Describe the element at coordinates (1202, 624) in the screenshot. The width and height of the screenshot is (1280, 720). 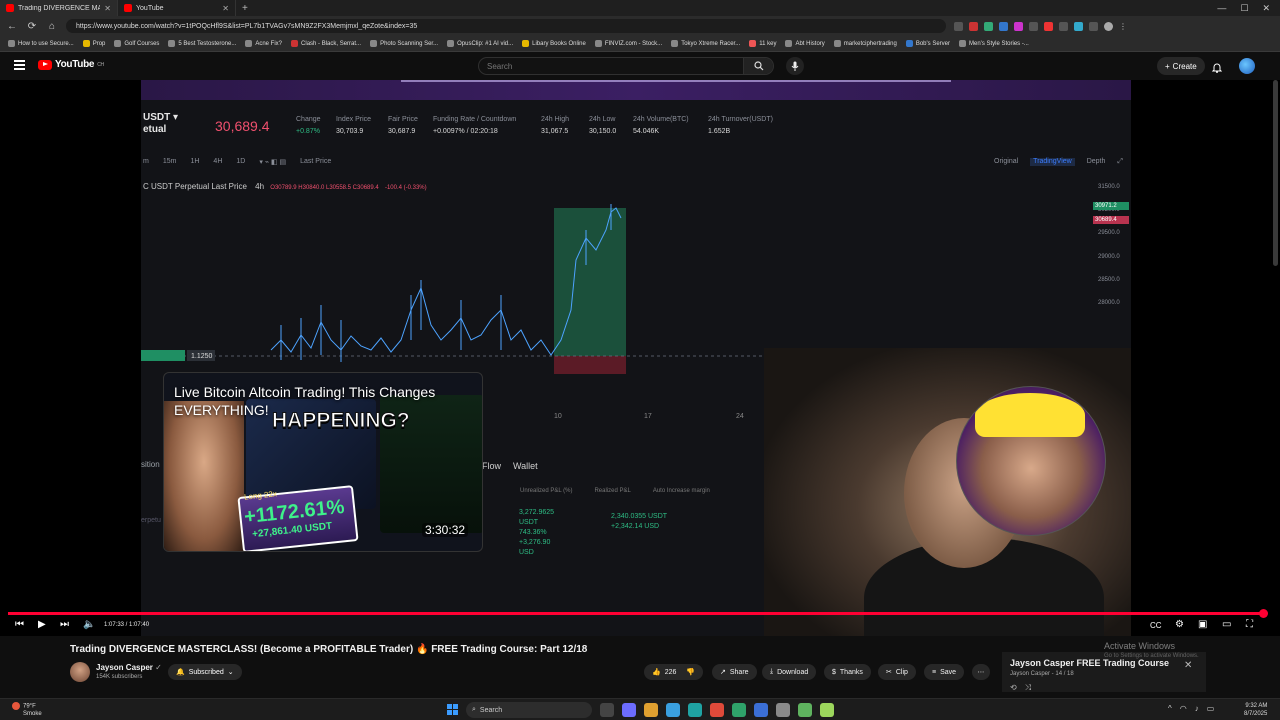
I see `miniplayer-icon: ▣` at that location.